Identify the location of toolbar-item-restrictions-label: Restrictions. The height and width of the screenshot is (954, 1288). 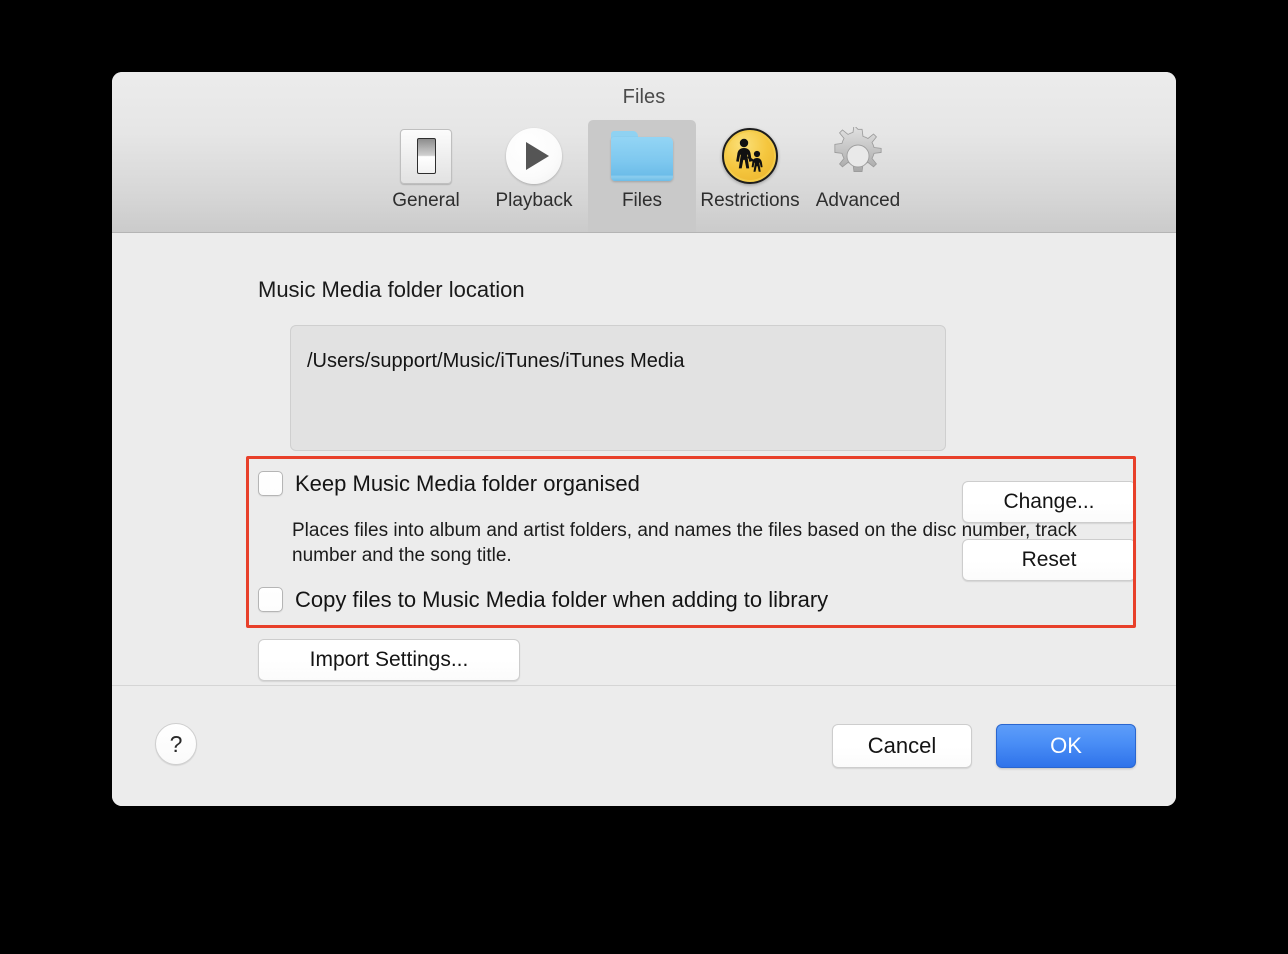
(750, 200).